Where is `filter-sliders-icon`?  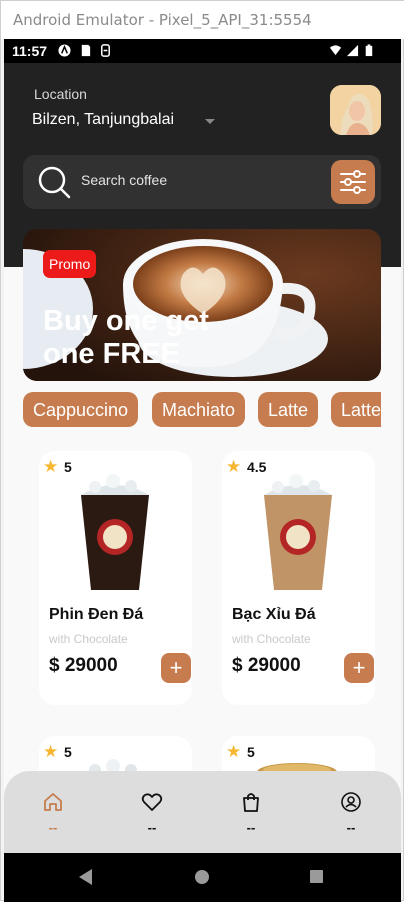 filter-sliders-icon is located at coordinates (353, 182).